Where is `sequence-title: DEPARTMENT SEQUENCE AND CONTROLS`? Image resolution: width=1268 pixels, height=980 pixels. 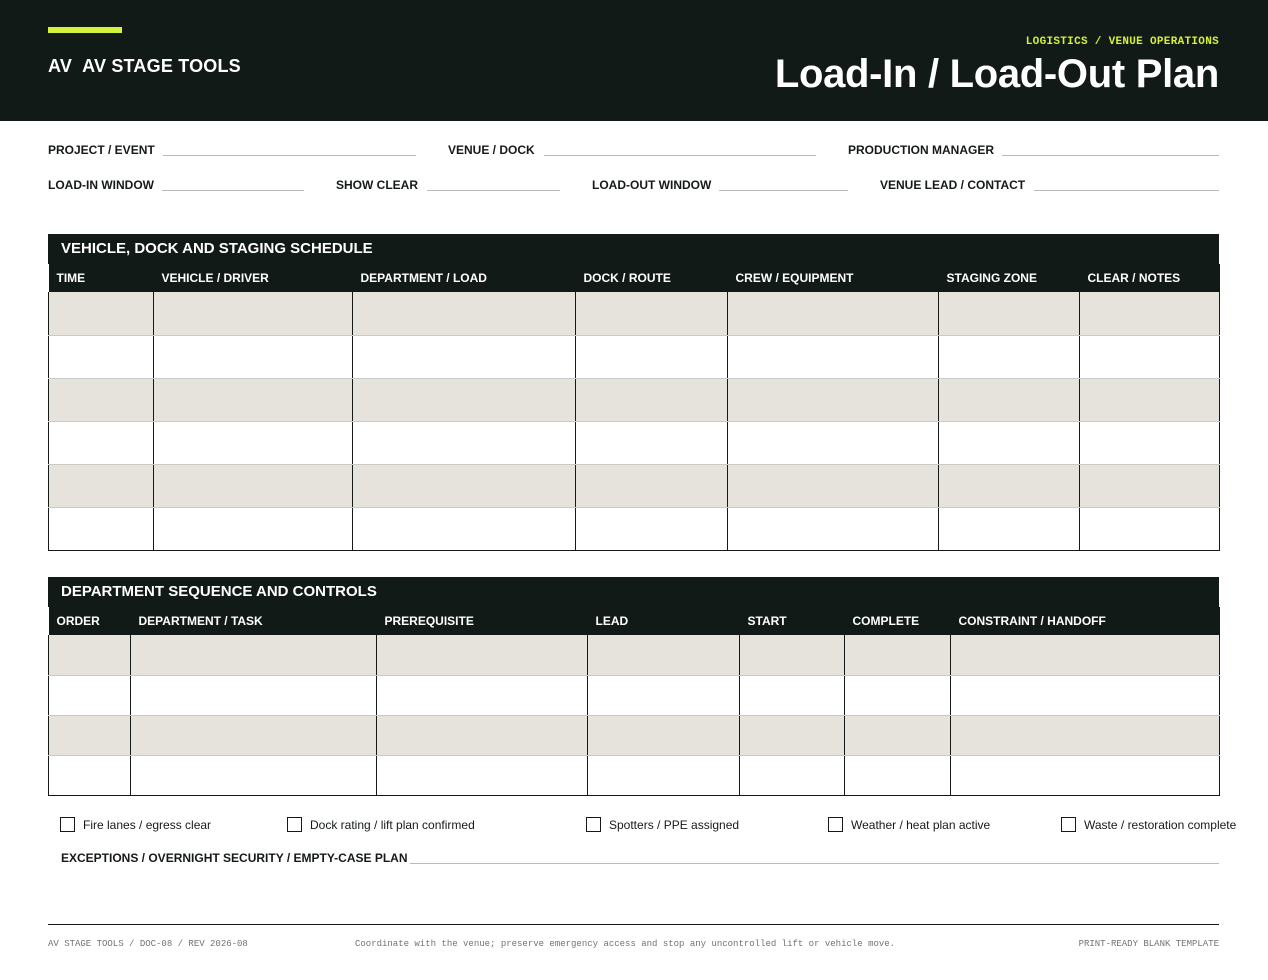
sequence-title: DEPARTMENT SEQUENCE AND CONTROLS is located at coordinates (633, 592).